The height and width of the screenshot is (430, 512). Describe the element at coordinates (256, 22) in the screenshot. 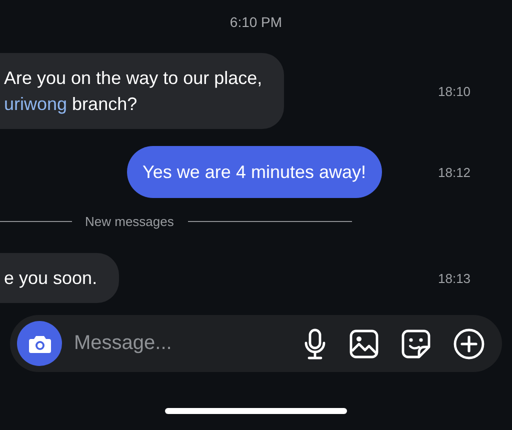

I see `timestamp: 6:10 PM` at that location.